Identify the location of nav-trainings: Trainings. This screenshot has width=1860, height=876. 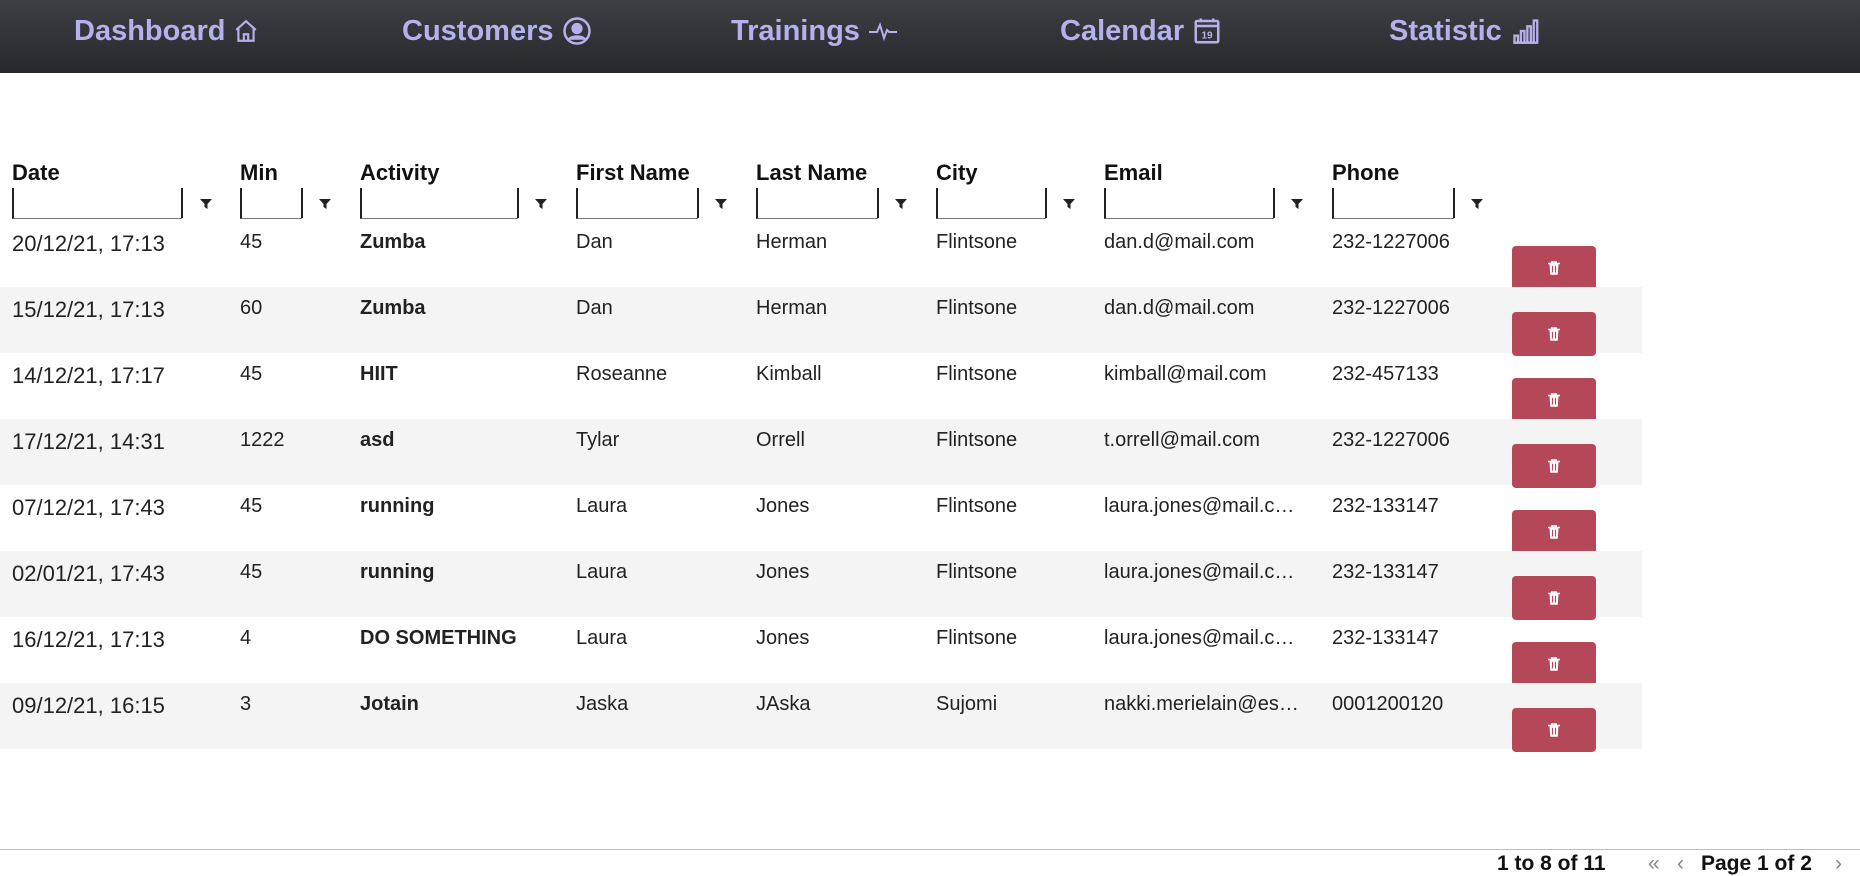
(814, 31).